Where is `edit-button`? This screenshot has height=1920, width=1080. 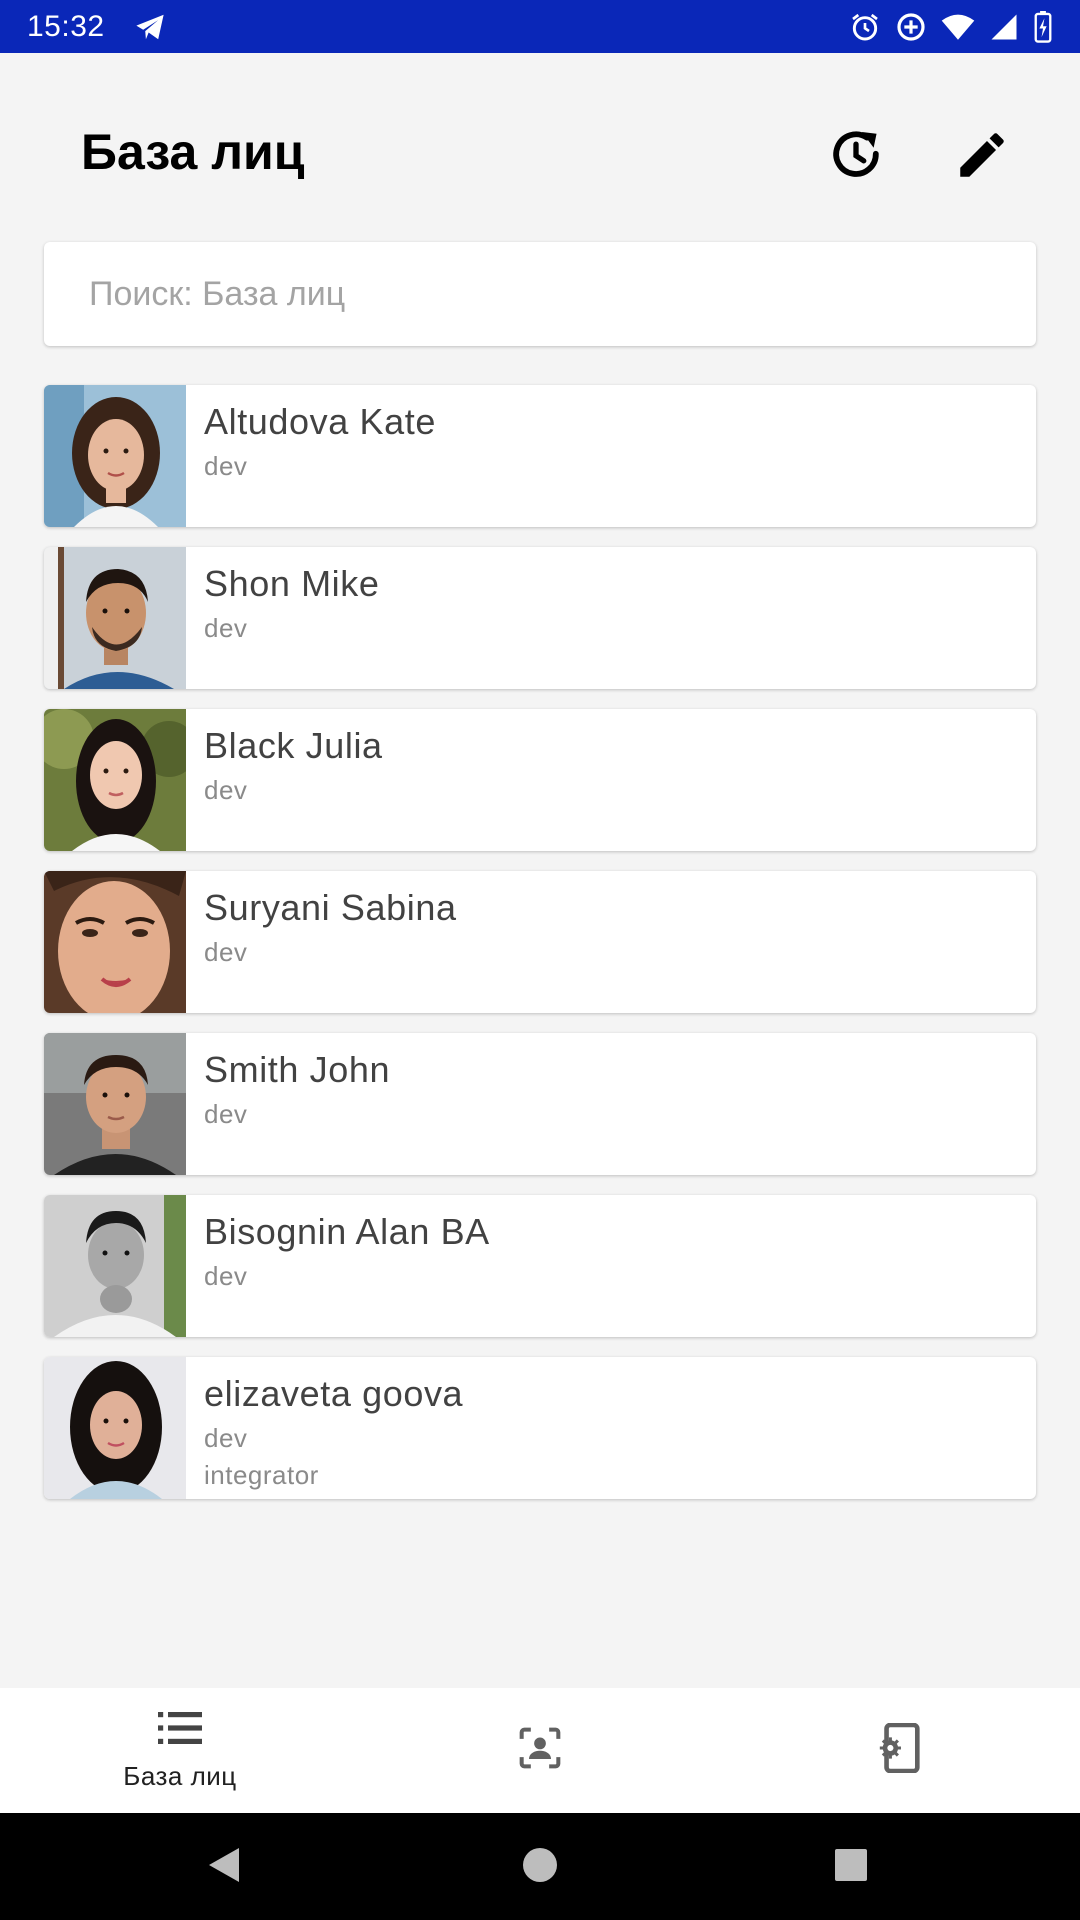 edit-button is located at coordinates (982, 157).